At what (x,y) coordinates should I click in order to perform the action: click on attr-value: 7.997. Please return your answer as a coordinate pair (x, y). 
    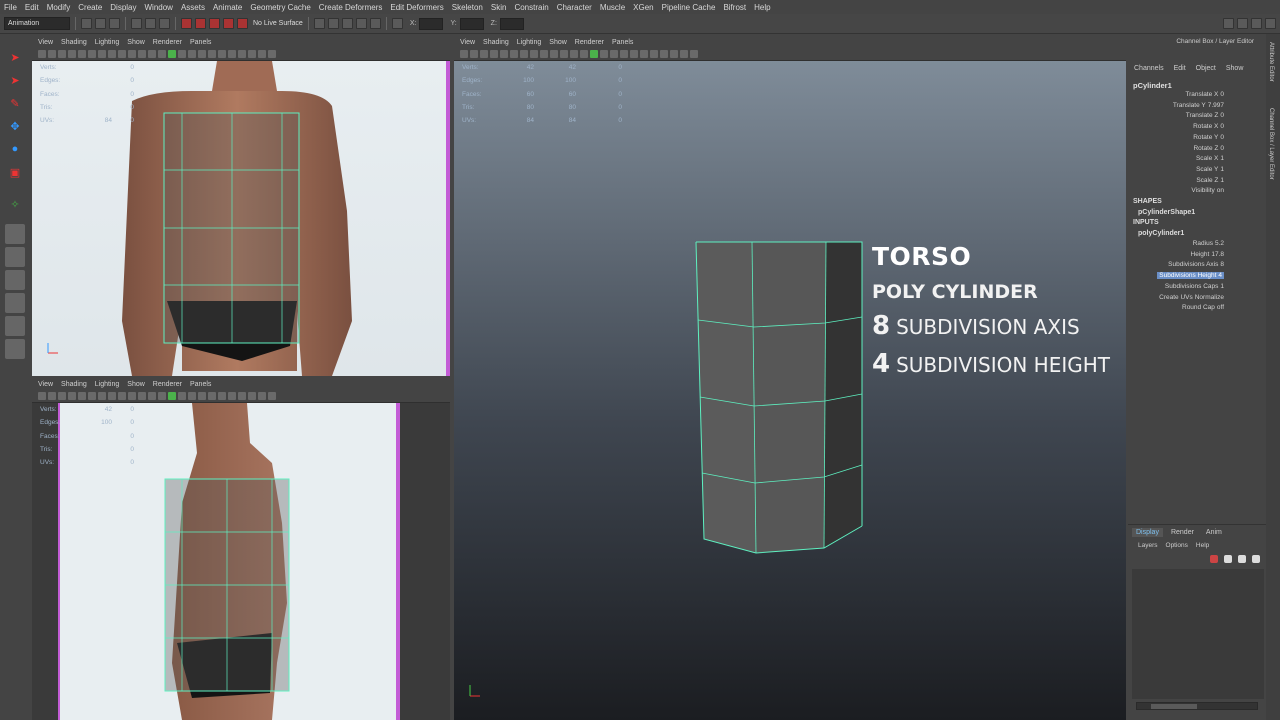
    Looking at the image, I should click on (1216, 105).